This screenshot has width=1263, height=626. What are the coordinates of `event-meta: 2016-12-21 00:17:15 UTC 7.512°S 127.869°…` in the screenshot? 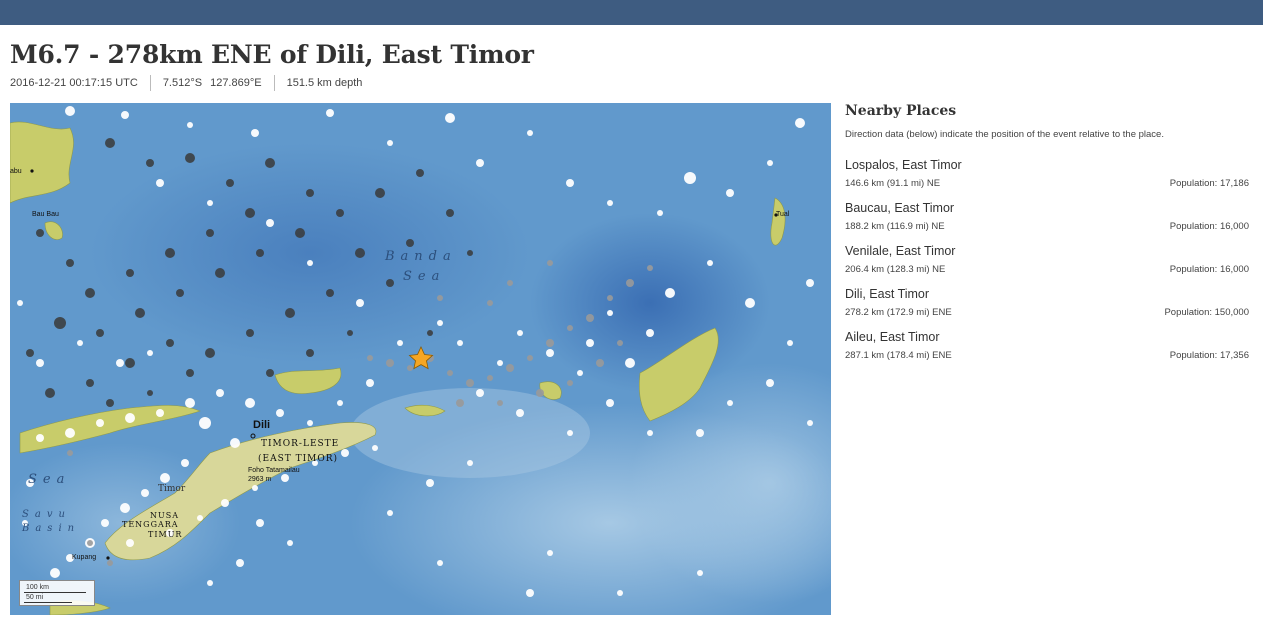 It's located at (186, 83).